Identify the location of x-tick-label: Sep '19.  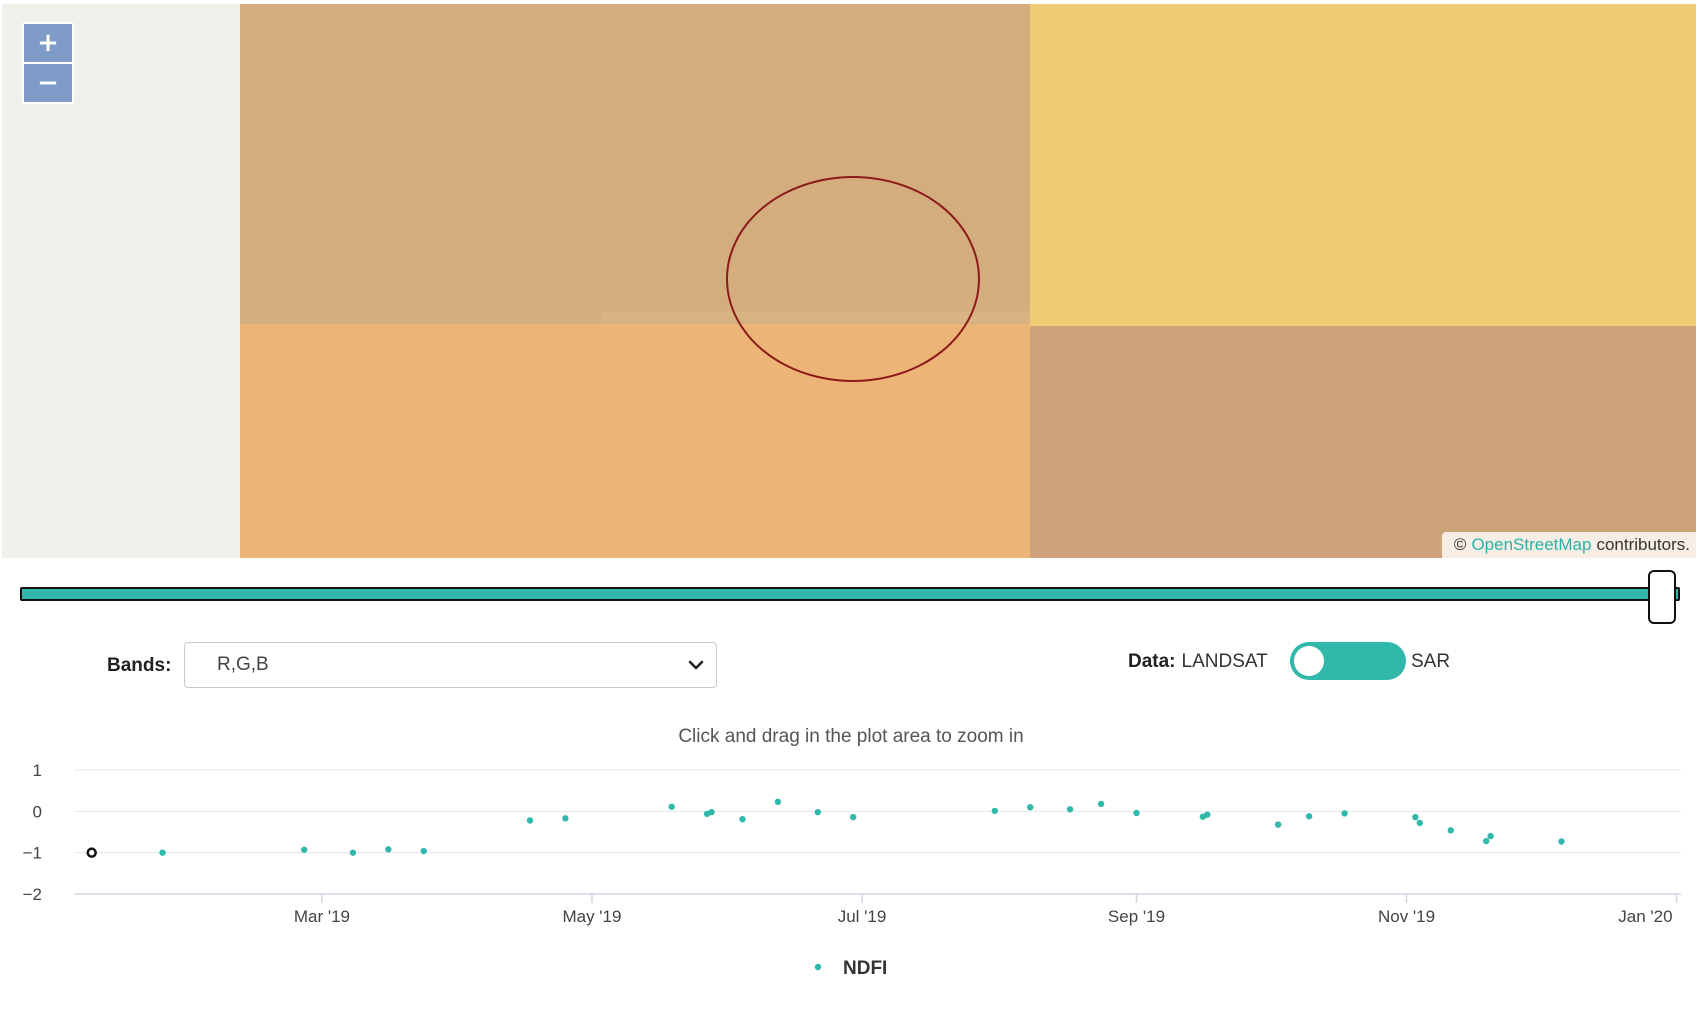
(1136, 916).